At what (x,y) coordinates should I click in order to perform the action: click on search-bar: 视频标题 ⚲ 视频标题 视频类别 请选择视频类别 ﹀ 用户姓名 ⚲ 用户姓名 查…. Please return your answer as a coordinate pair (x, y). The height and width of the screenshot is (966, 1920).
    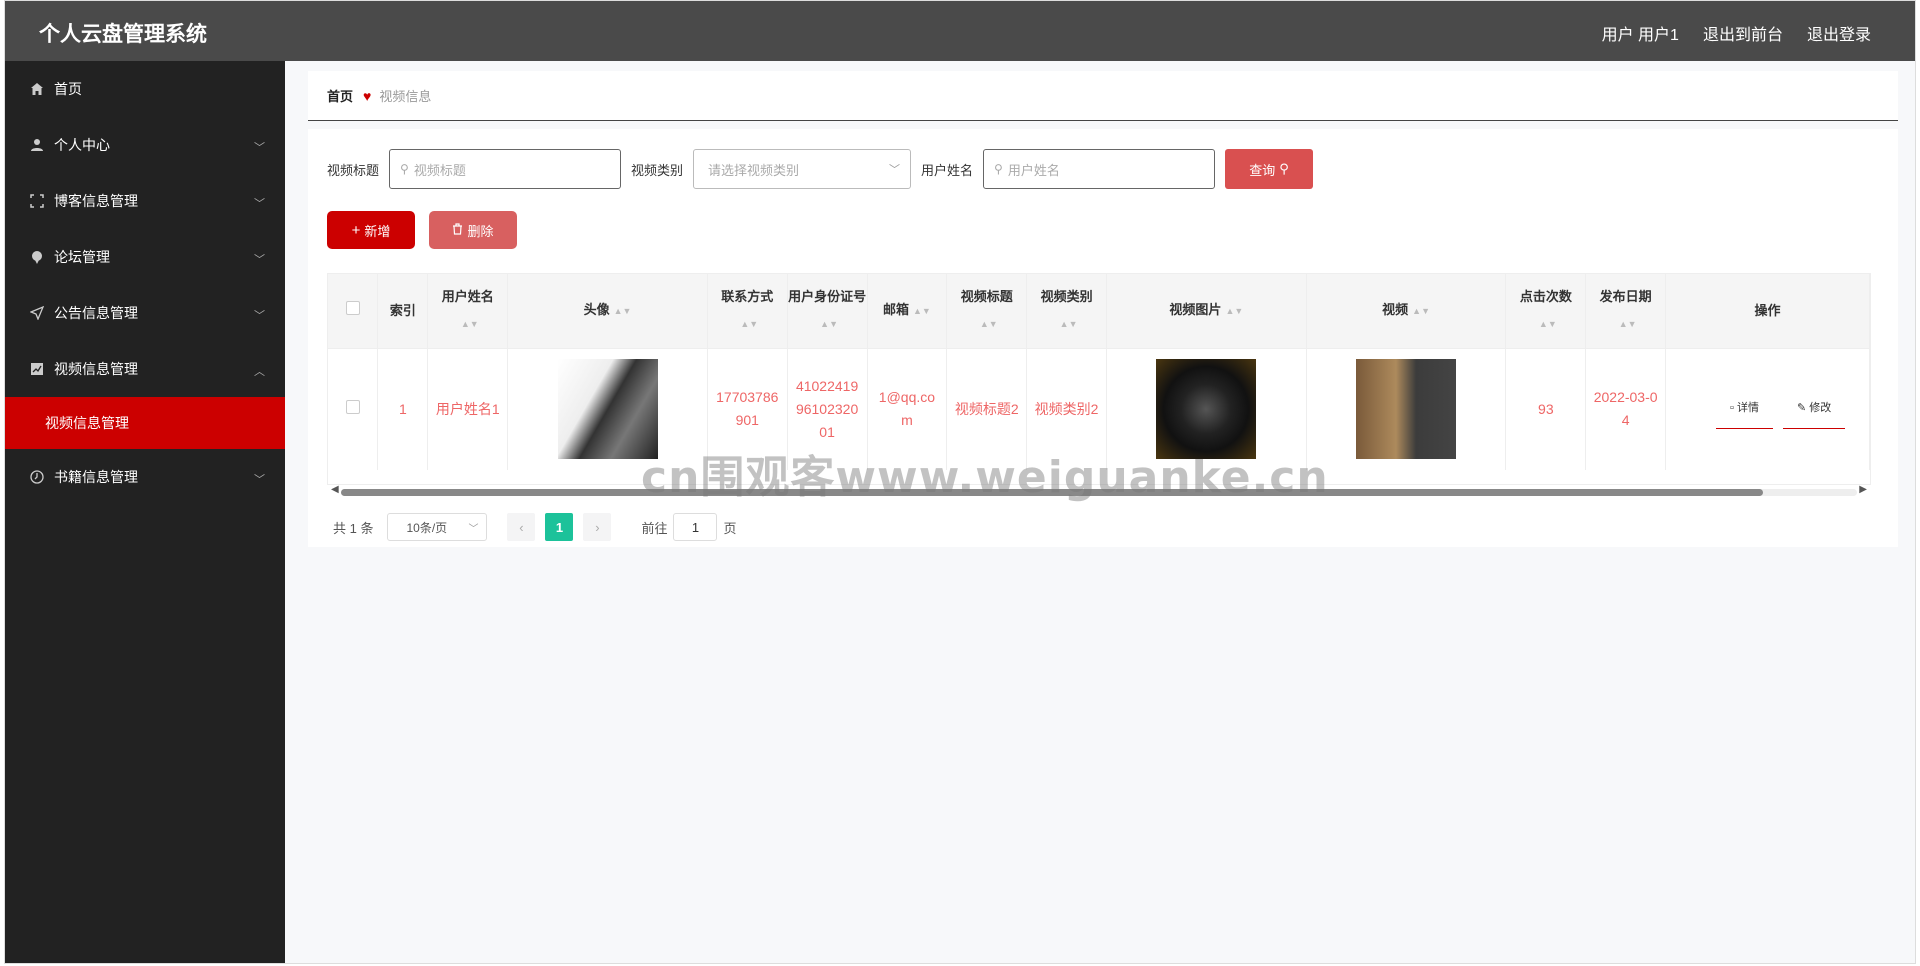
    Looking at the image, I should click on (820, 169).